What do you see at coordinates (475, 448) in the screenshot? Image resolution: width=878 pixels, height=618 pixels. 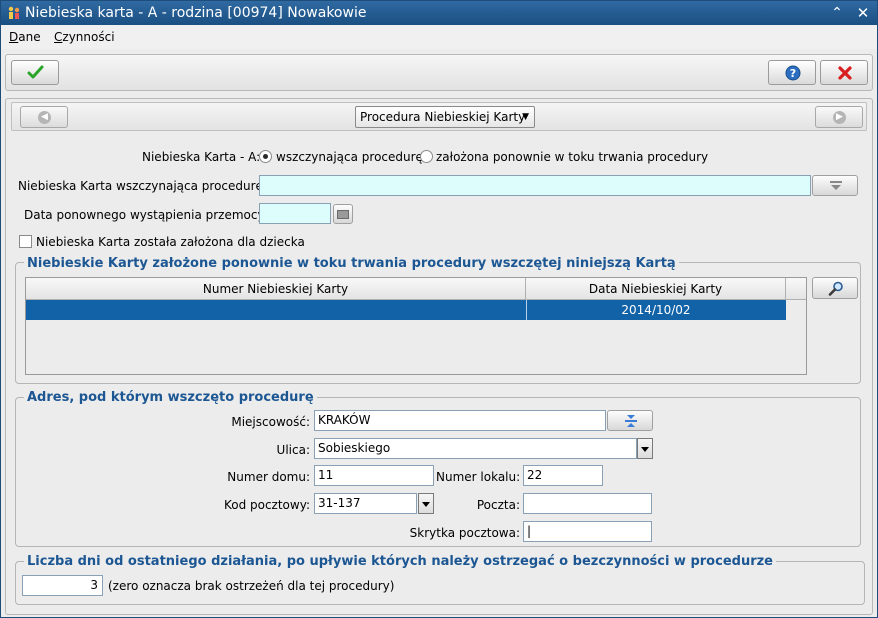 I see `street-field: Sobieskiego` at bounding box center [475, 448].